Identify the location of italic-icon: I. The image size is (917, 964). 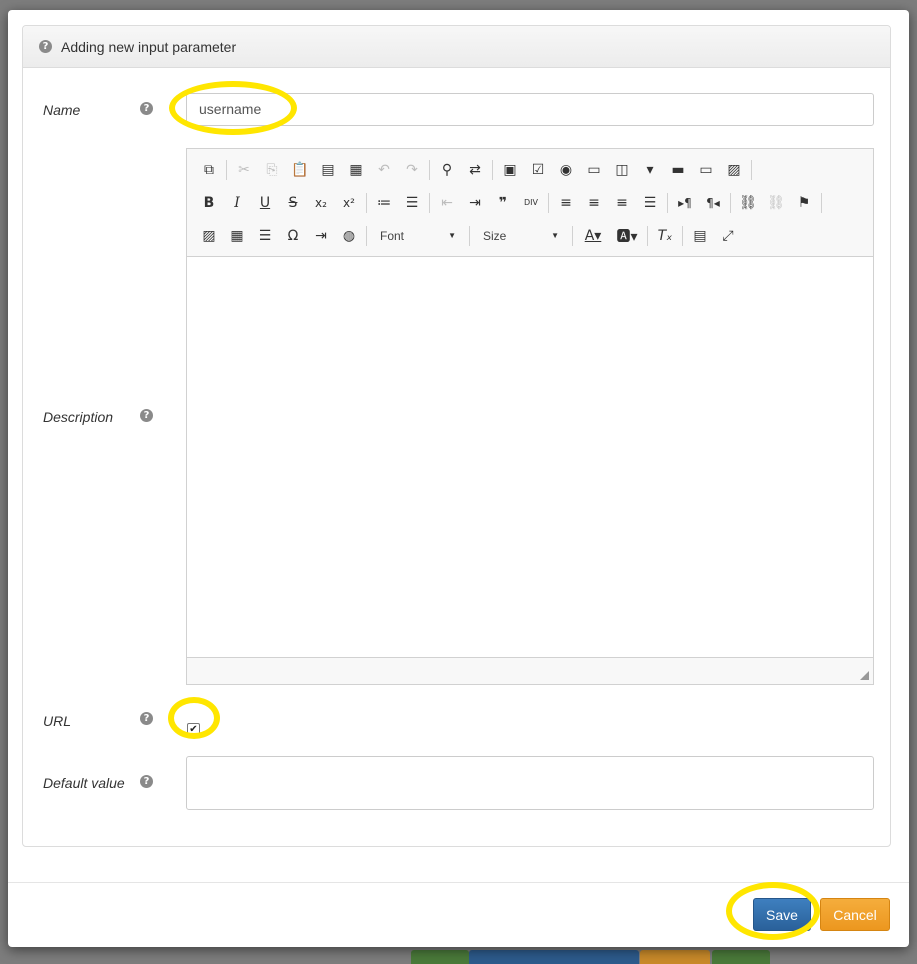
(237, 203).